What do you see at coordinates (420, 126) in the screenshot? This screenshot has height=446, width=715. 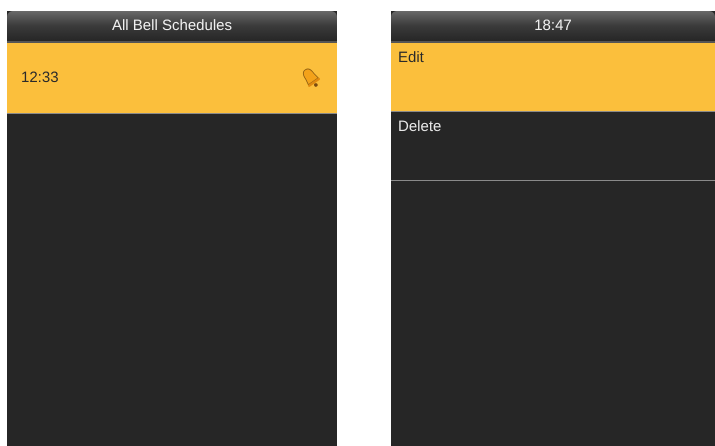 I see `option-label: Delete` at bounding box center [420, 126].